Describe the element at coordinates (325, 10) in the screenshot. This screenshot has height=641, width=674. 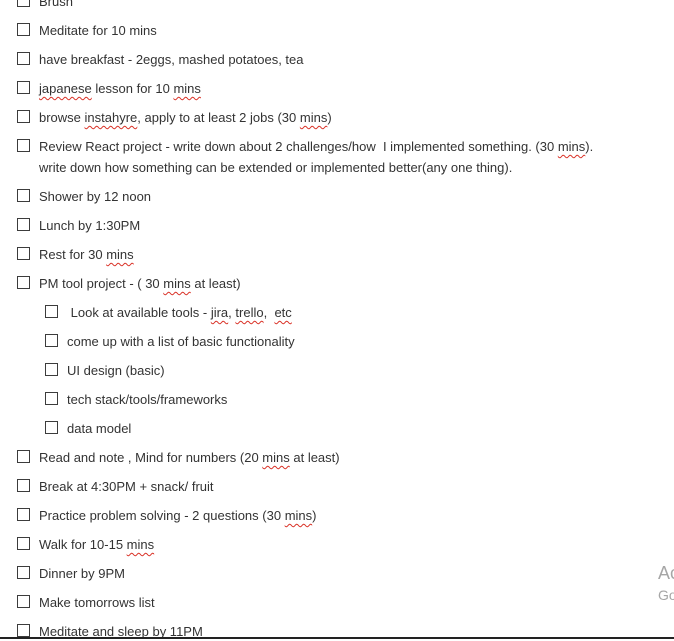
I see `todo-item: Brush` at that location.